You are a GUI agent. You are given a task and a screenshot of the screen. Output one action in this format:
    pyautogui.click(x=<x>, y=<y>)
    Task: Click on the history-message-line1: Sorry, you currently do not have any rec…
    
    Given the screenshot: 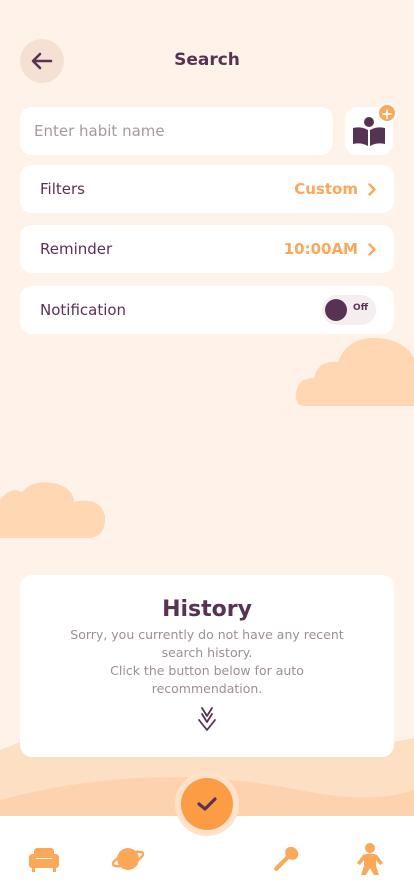 What is the action you would take?
    pyautogui.click(x=207, y=643)
    